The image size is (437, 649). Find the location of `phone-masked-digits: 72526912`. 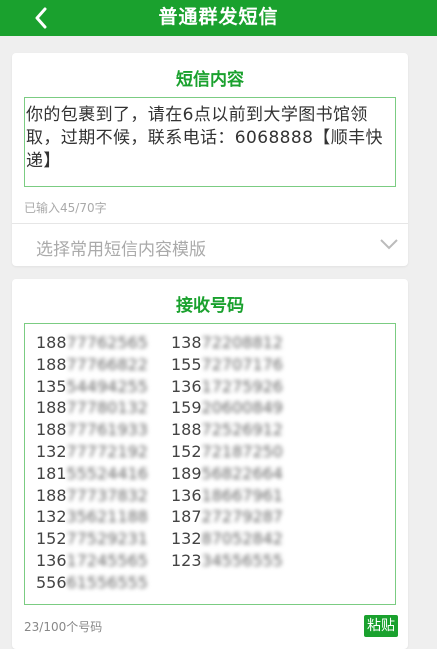

phone-masked-digits: 72526912 is located at coordinates (242, 430).